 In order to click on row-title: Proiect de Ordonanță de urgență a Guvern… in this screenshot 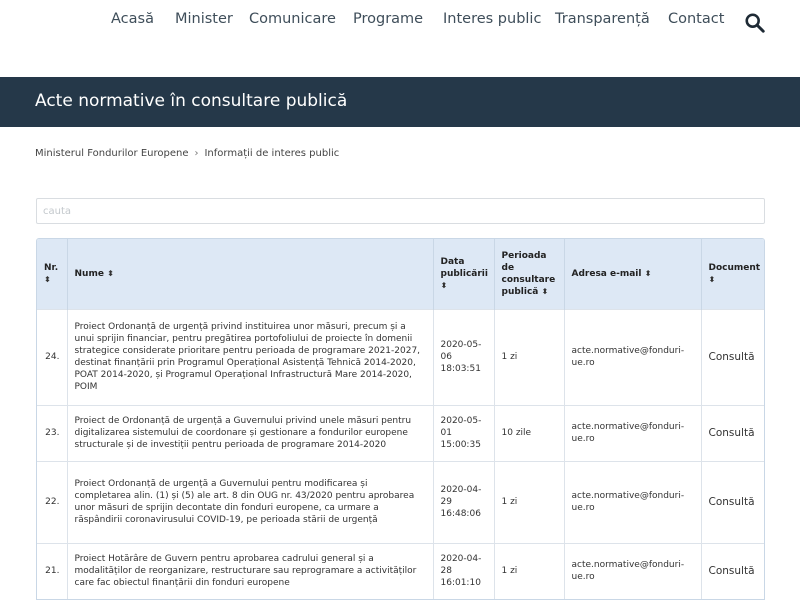, I will do `click(250, 432)`.